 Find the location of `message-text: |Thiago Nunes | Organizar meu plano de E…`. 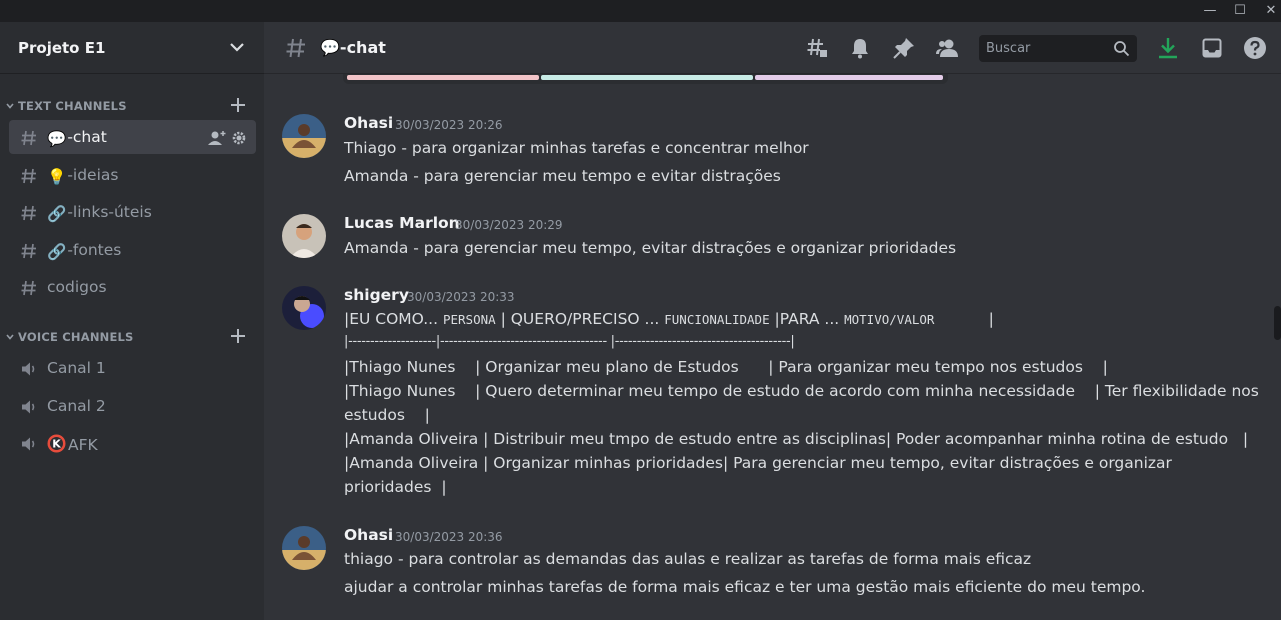

message-text: |Thiago Nunes | Organizar meu plano de E… is located at coordinates (726, 367).